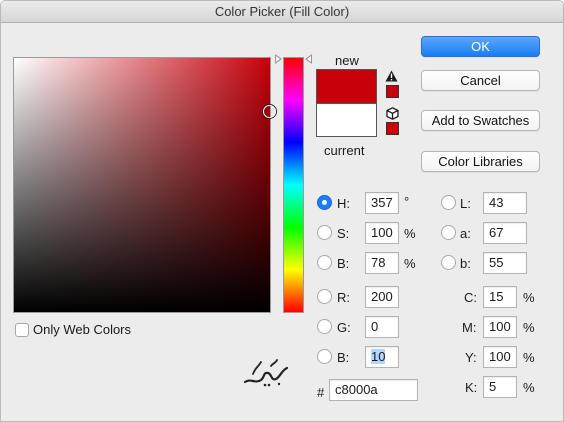 The width and height of the screenshot is (564, 422). I want to click on radio-blue, so click(324, 356).